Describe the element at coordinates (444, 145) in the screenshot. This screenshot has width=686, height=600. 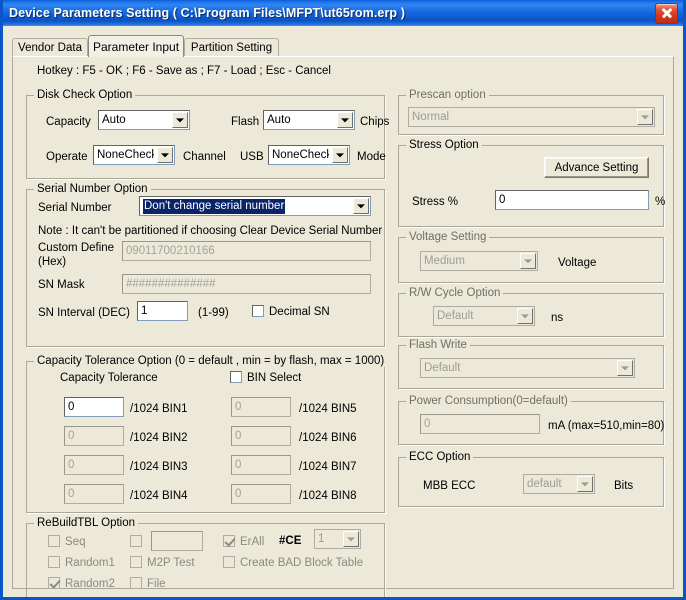
I see `group-stress-title: Stress Option` at that location.